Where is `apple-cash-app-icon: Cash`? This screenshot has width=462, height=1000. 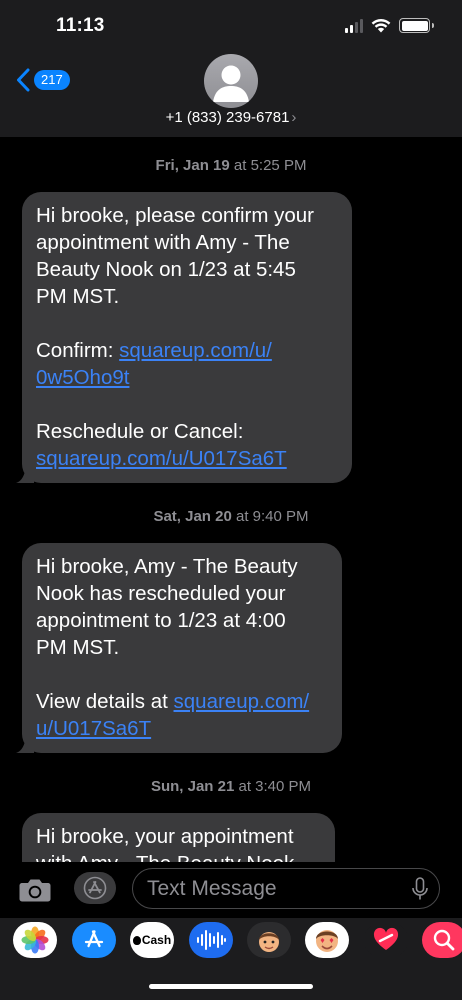 apple-cash-app-icon: Cash is located at coordinates (156, 940).